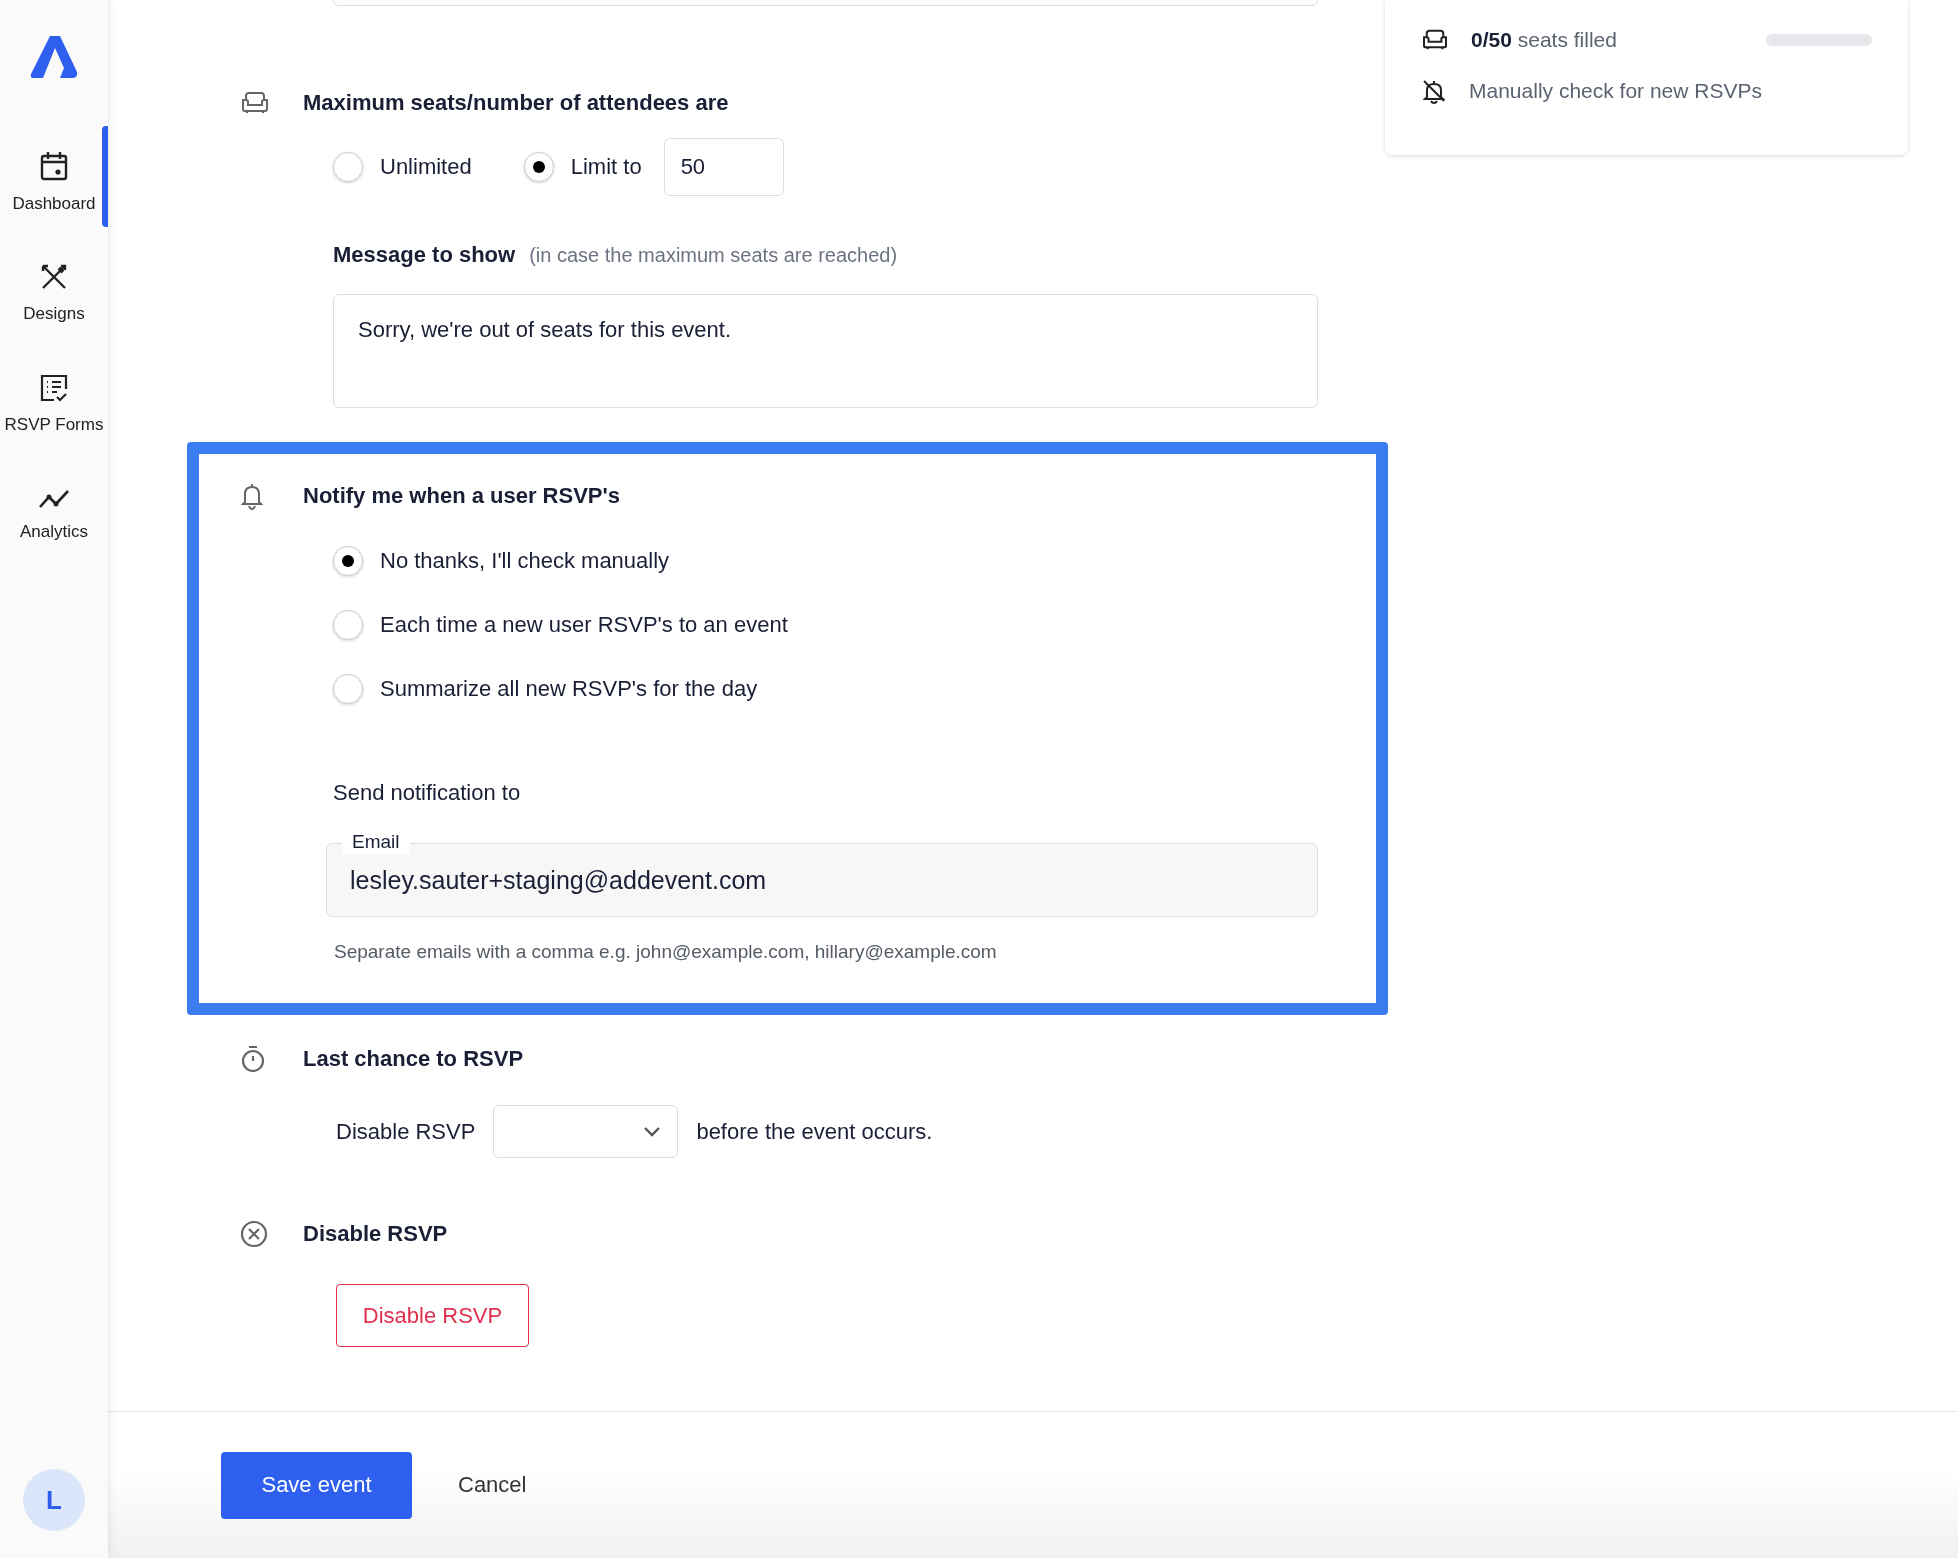 The width and height of the screenshot is (1958, 1558). Describe the element at coordinates (402, 167) in the screenshot. I see `radio-option: Unlimited` at that location.